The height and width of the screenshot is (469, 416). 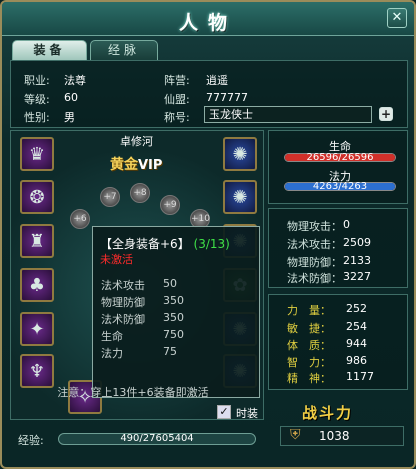 What do you see at coordinates (116, 259) in the screenshot?
I see `tooltip-status: 未激活` at bounding box center [116, 259].